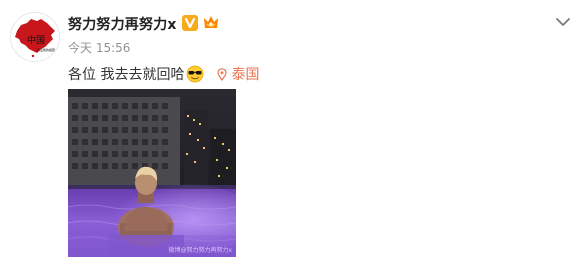 Image resolution: width=582 pixels, height=266 pixels. I want to click on avatar: 中国 我爱我的祖国, so click(35, 37).